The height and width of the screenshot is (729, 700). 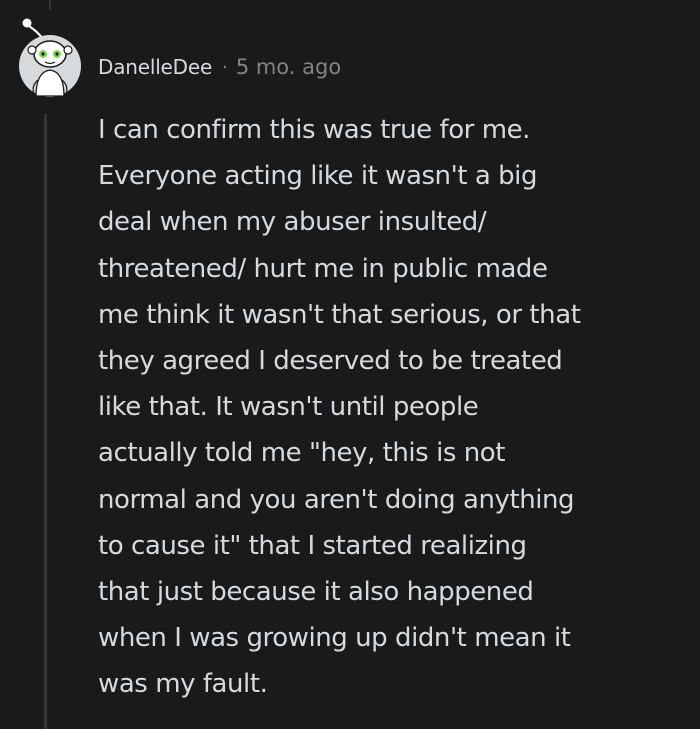 I want to click on comment-text-line: actually told me "hey, this is not, so click(x=301, y=453).